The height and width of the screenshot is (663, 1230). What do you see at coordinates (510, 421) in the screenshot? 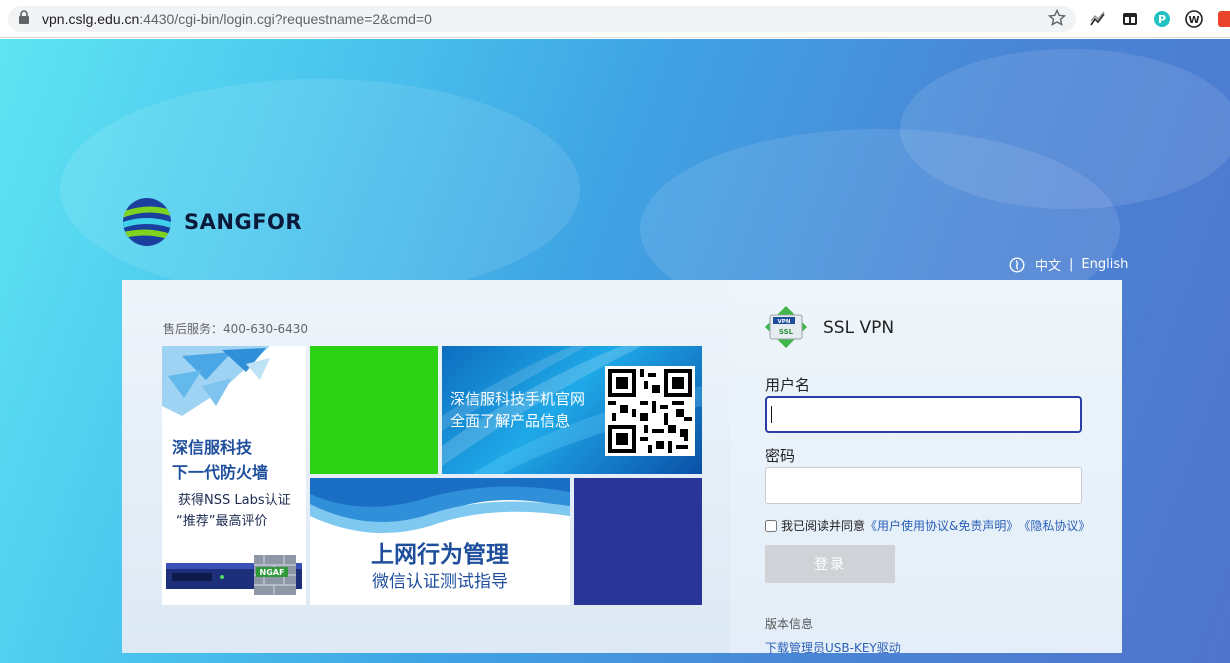
I see `mobile-title-2: 全面了解产品信息` at bounding box center [510, 421].